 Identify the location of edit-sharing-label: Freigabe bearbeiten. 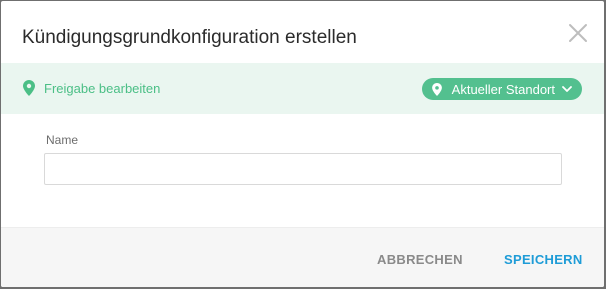
(102, 88).